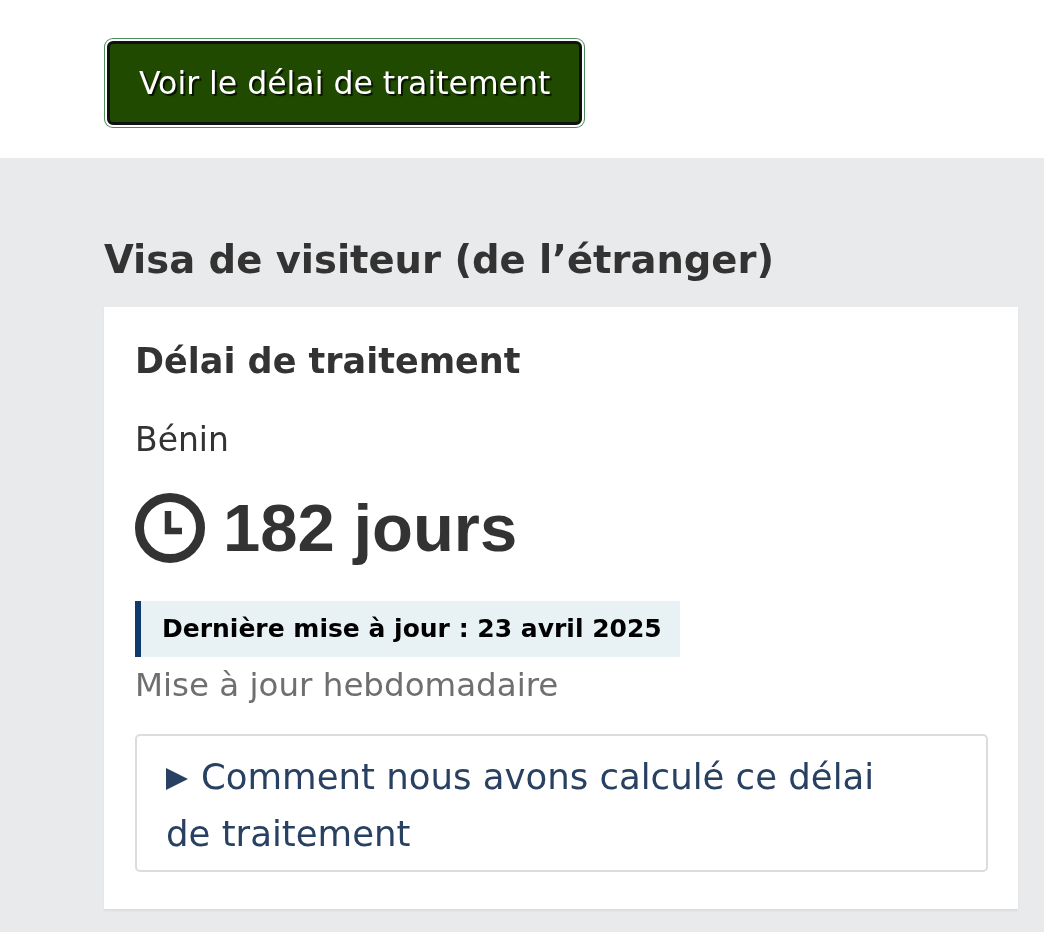 This screenshot has height=932, width=1044. Describe the element at coordinates (347, 685) in the screenshot. I see `update-frequency-text: Mise à jour hebdomadaire` at that location.